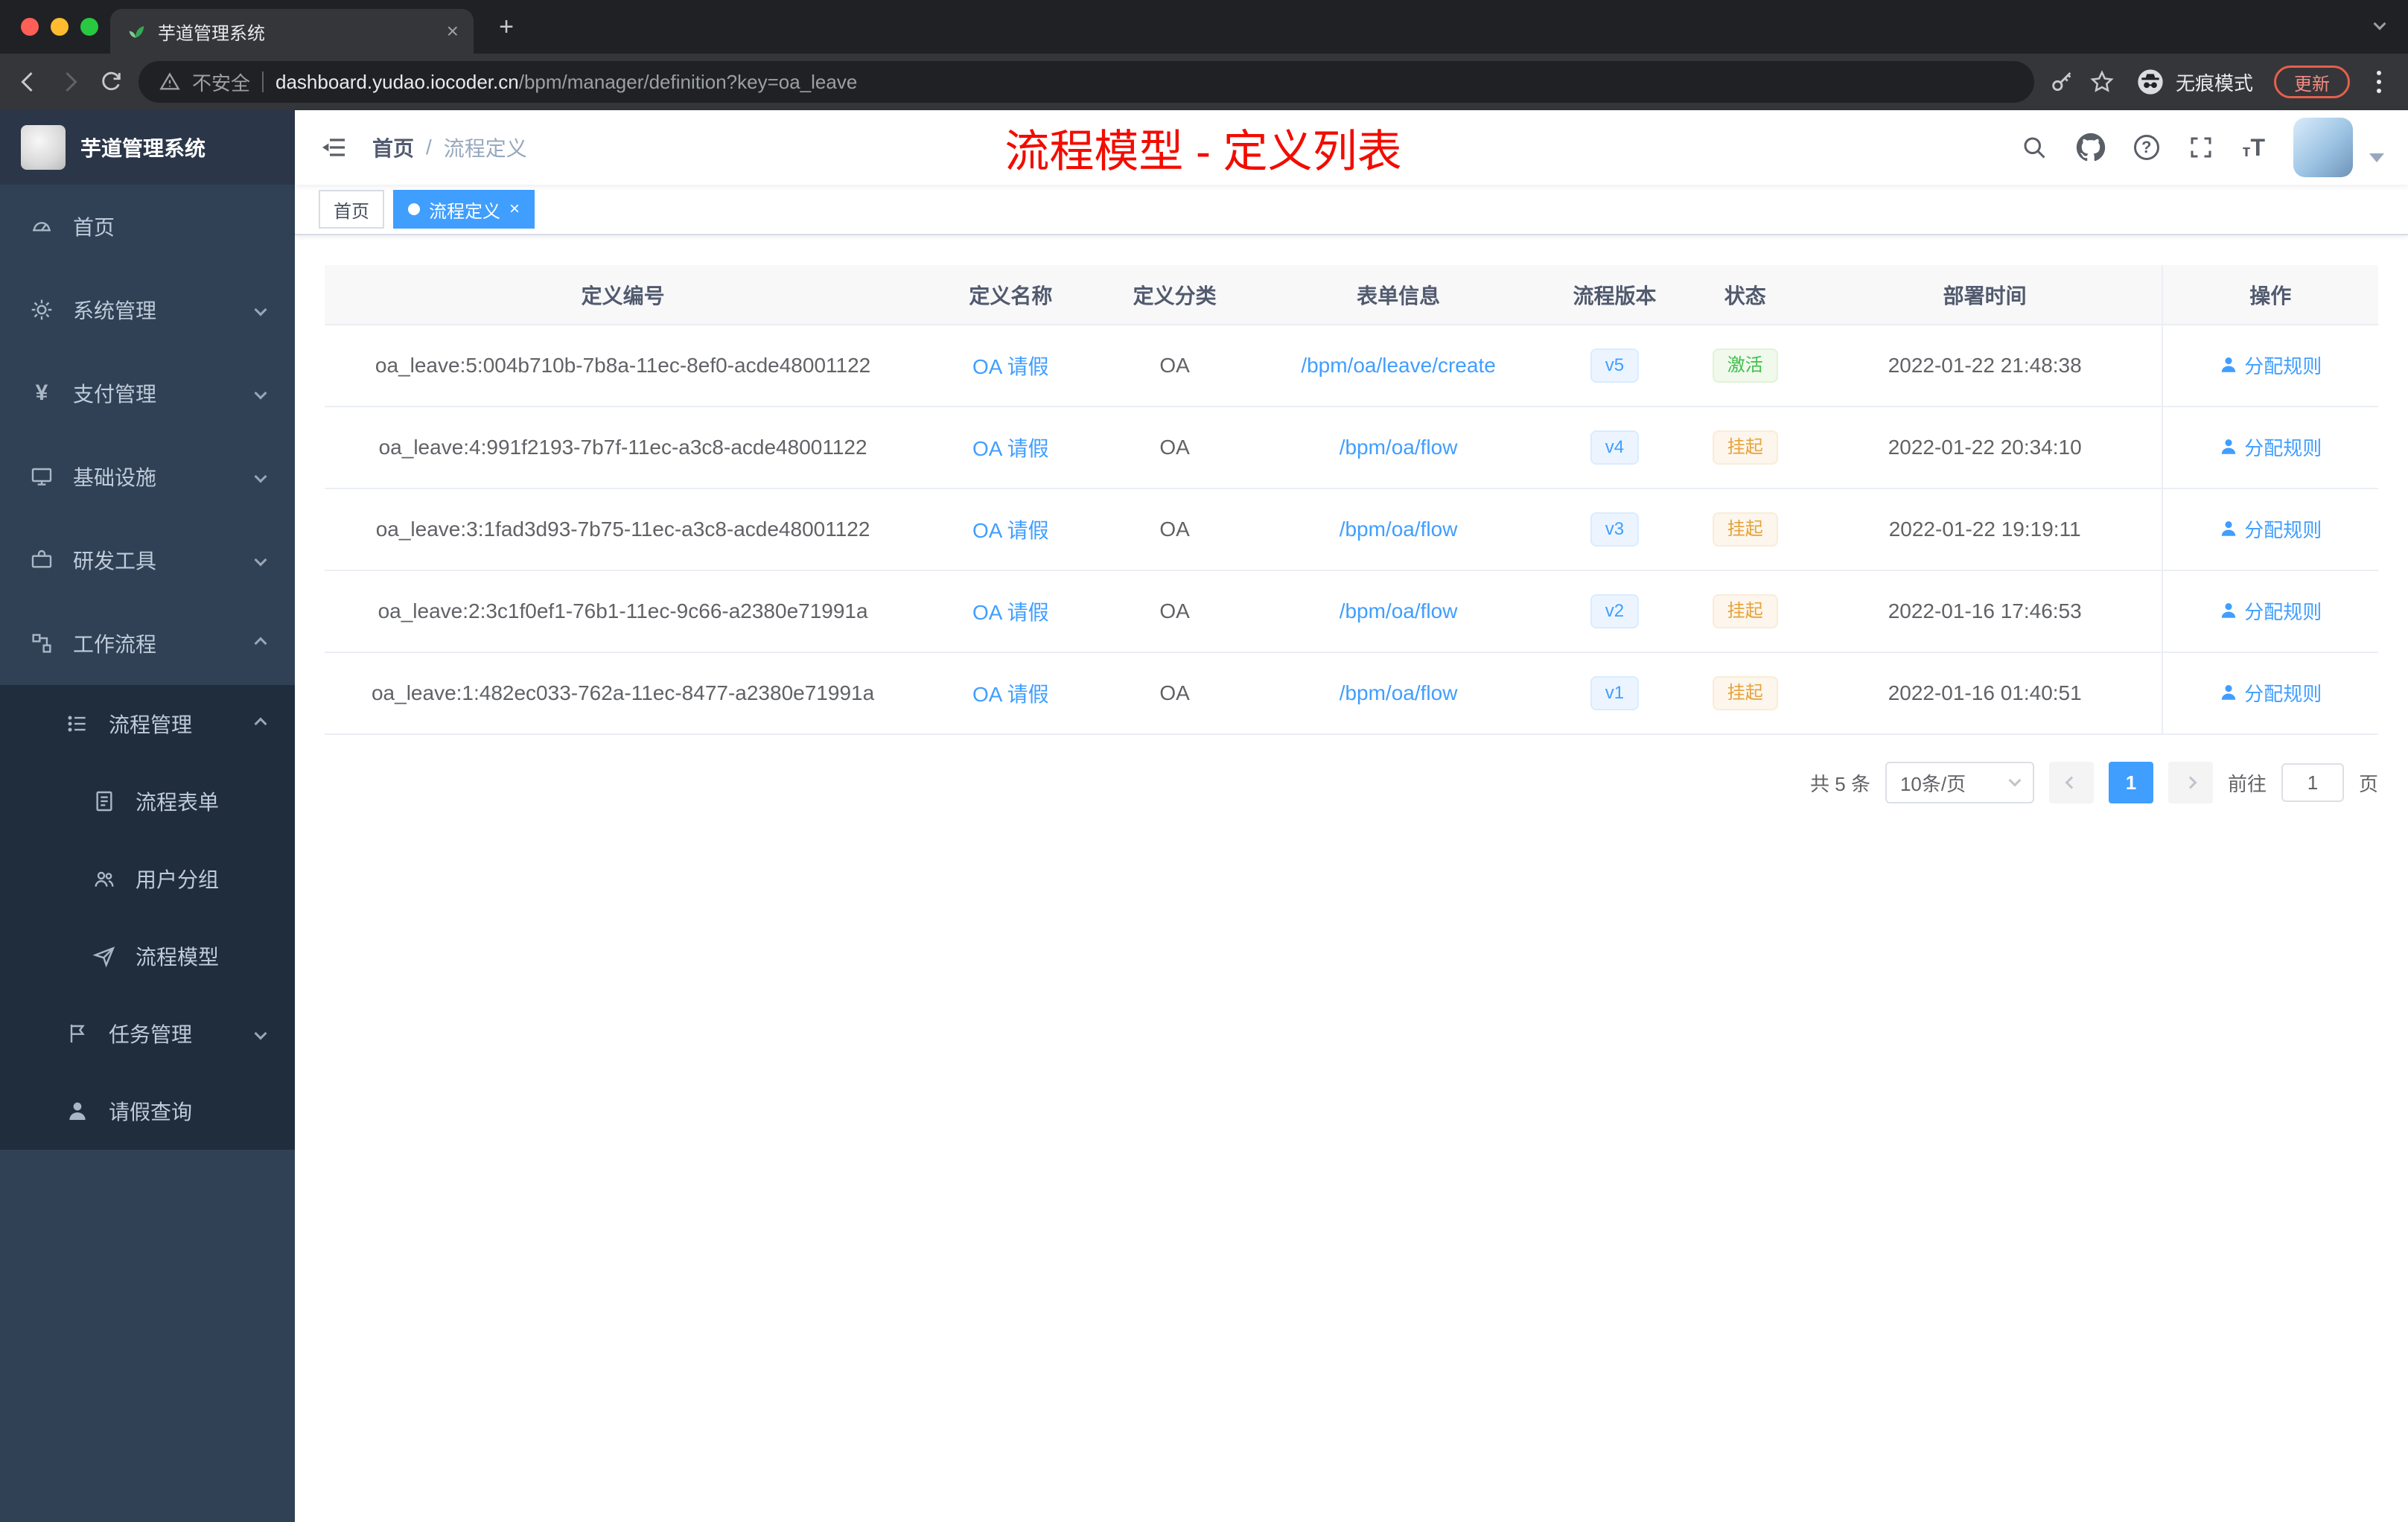 The width and height of the screenshot is (2408, 1522). I want to click on sidebar-item-label: 工作流程, so click(115, 644).